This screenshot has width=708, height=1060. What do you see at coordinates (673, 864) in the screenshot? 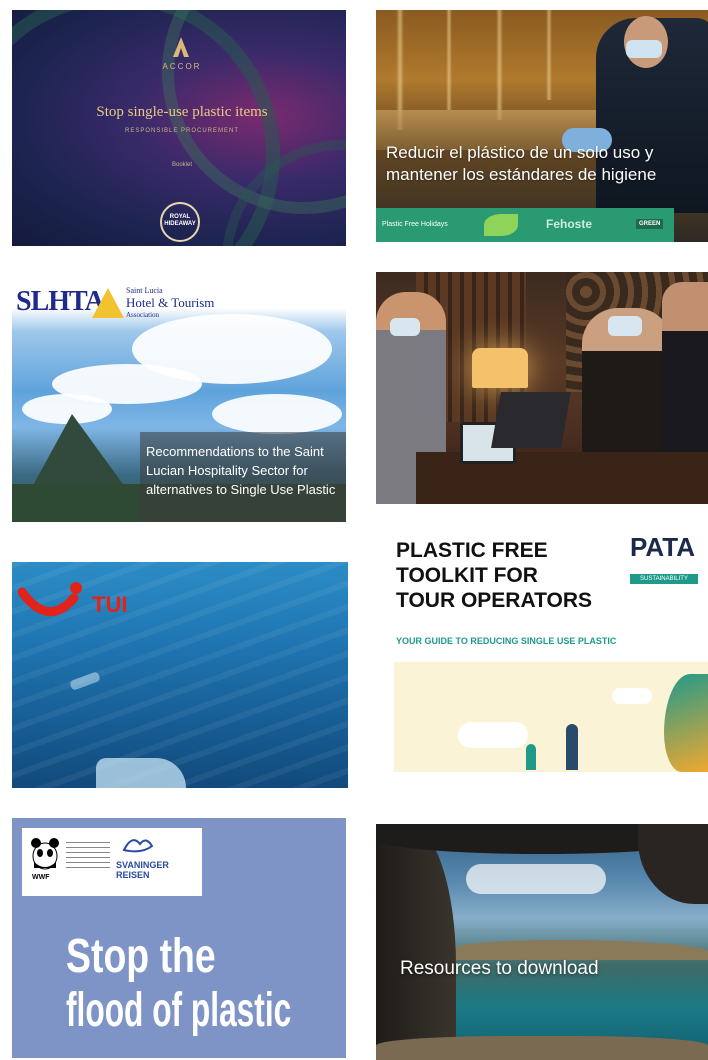
I see `cave-rock-right` at bounding box center [673, 864].